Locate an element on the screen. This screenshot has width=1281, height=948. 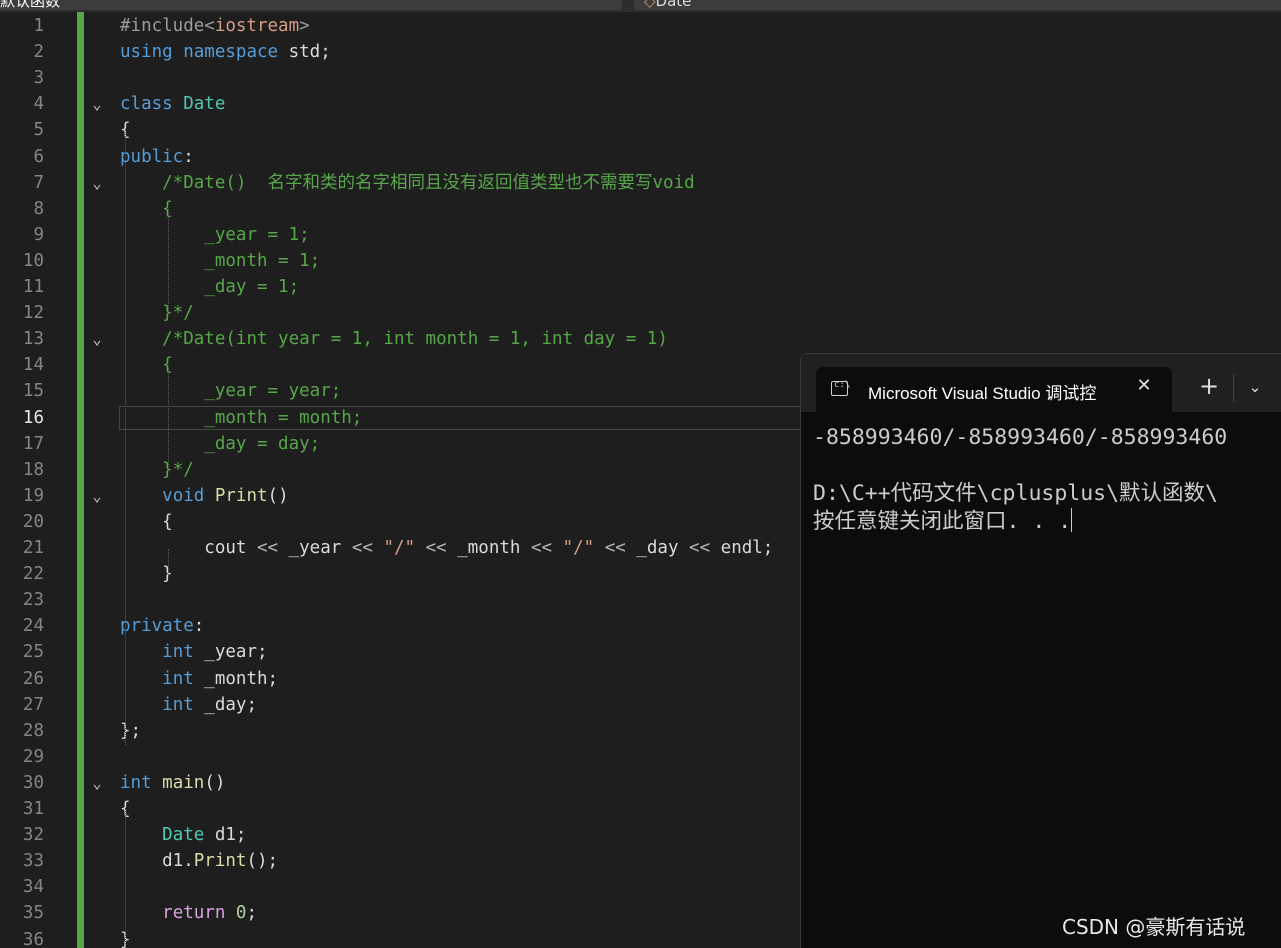
code-line: 4 ⌄ class Date is located at coordinates (640, 104).